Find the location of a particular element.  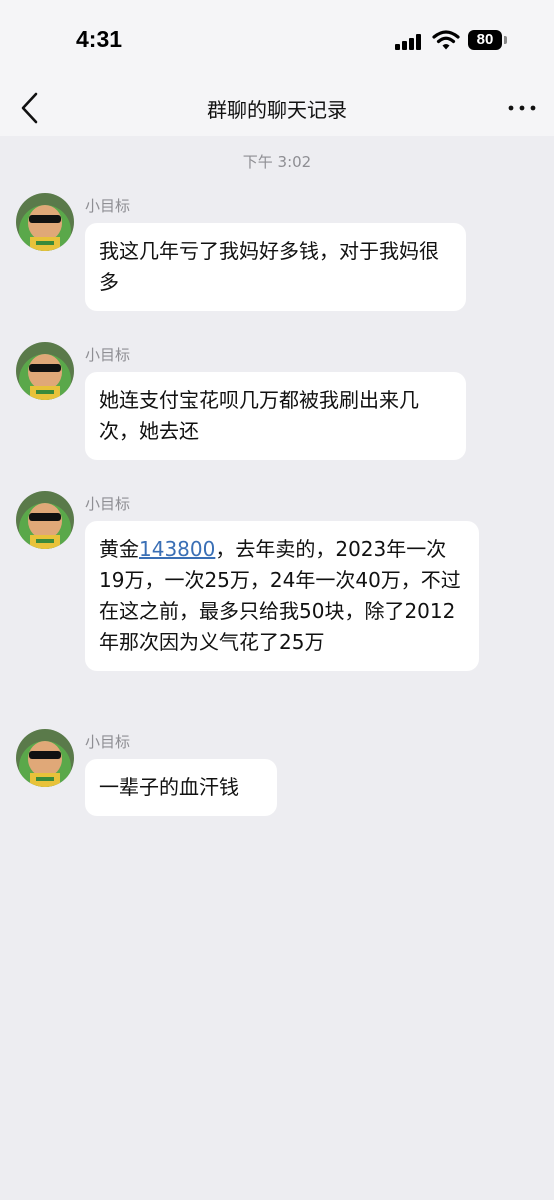

more-button is located at coordinates (522, 108).